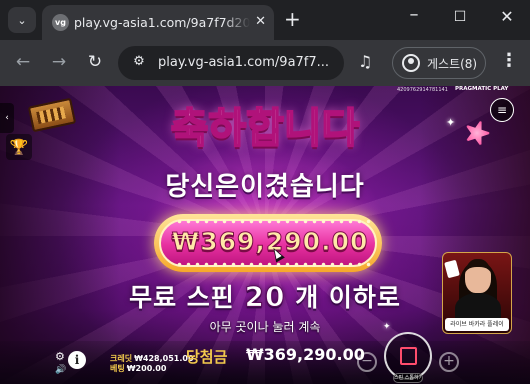 This screenshot has width=530, height=384. I want to click on more-vert-icon: ⋮, so click(509, 60).